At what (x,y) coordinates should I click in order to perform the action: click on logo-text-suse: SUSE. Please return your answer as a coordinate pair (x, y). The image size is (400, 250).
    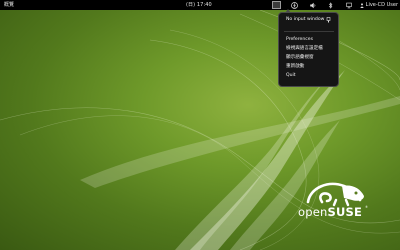
    Looking at the image, I should click on (345, 212).